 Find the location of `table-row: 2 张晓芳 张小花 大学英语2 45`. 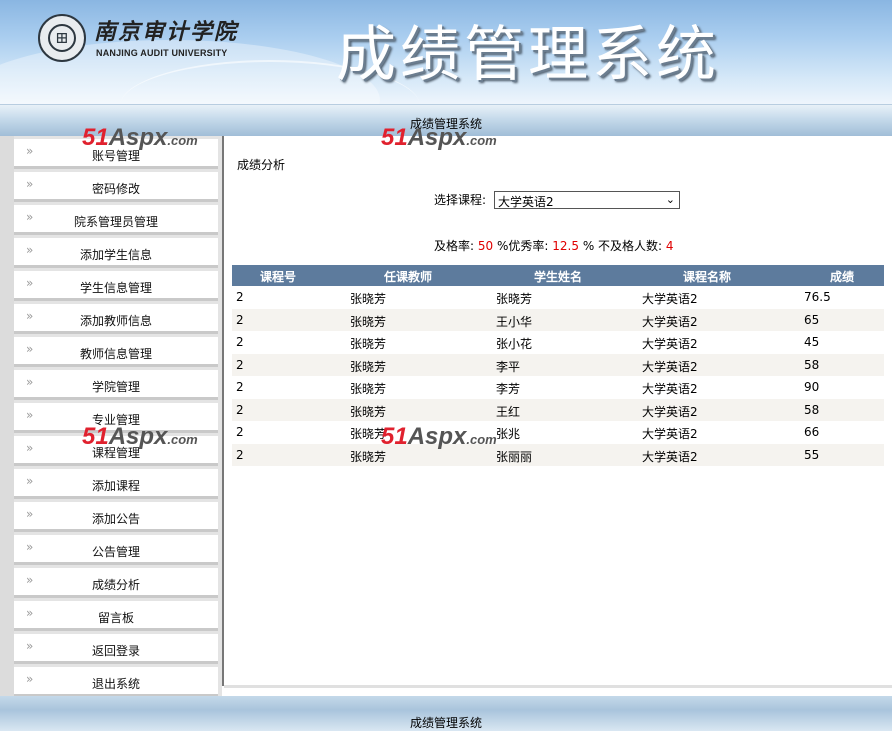

table-row: 2 张晓芳 张小花 大学英语2 45 is located at coordinates (558, 342).